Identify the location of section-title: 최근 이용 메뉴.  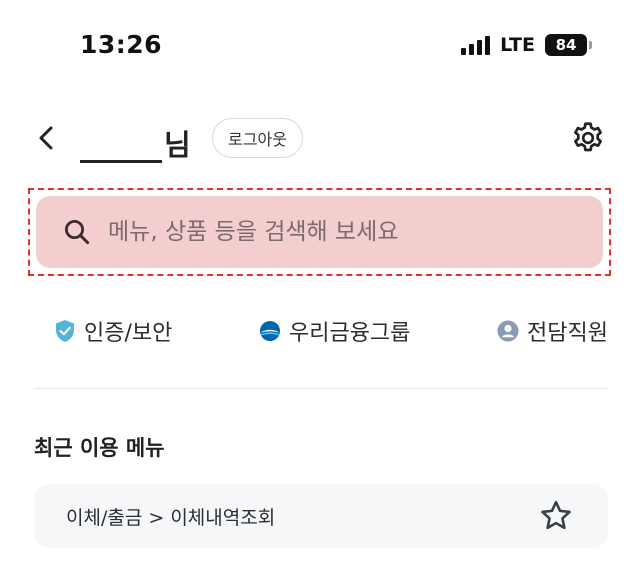
(99, 448).